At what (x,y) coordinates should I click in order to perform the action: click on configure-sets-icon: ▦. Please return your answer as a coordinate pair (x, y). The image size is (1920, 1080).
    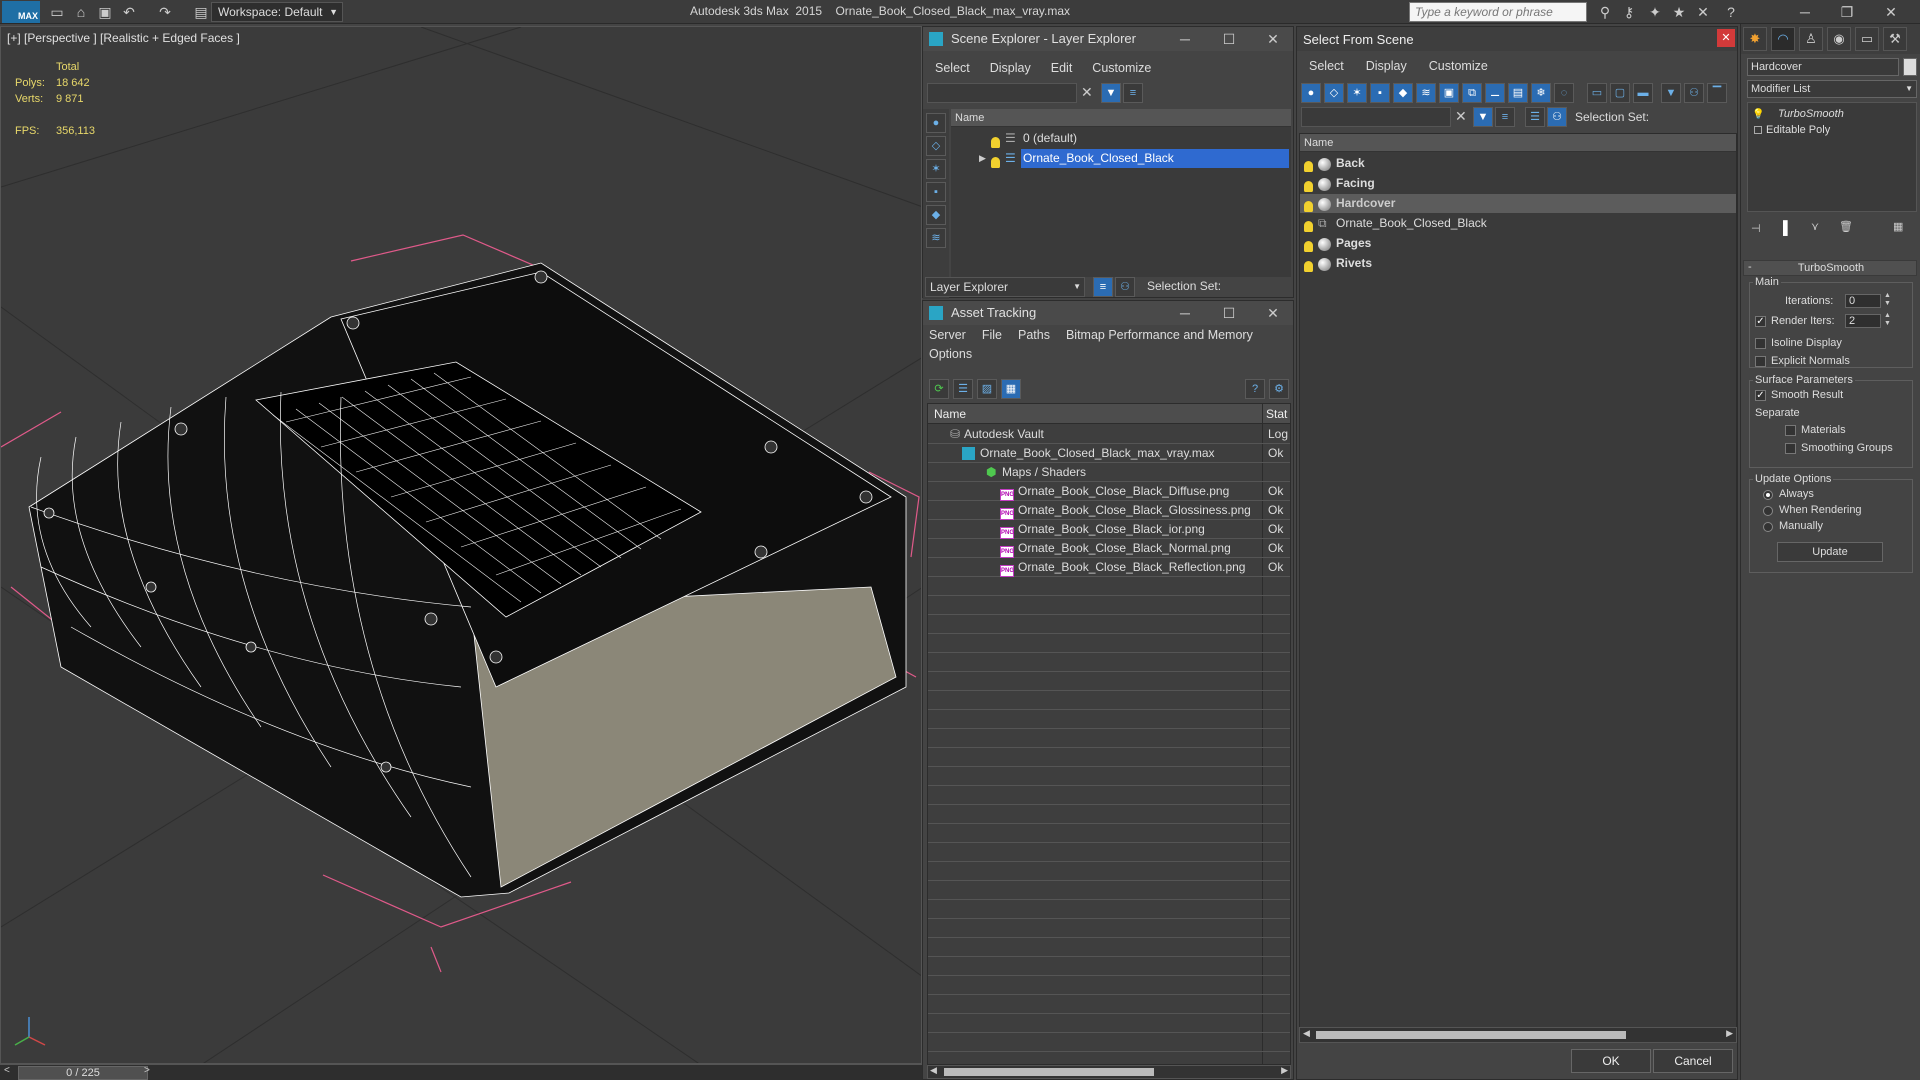
    Looking at the image, I should click on (1898, 226).